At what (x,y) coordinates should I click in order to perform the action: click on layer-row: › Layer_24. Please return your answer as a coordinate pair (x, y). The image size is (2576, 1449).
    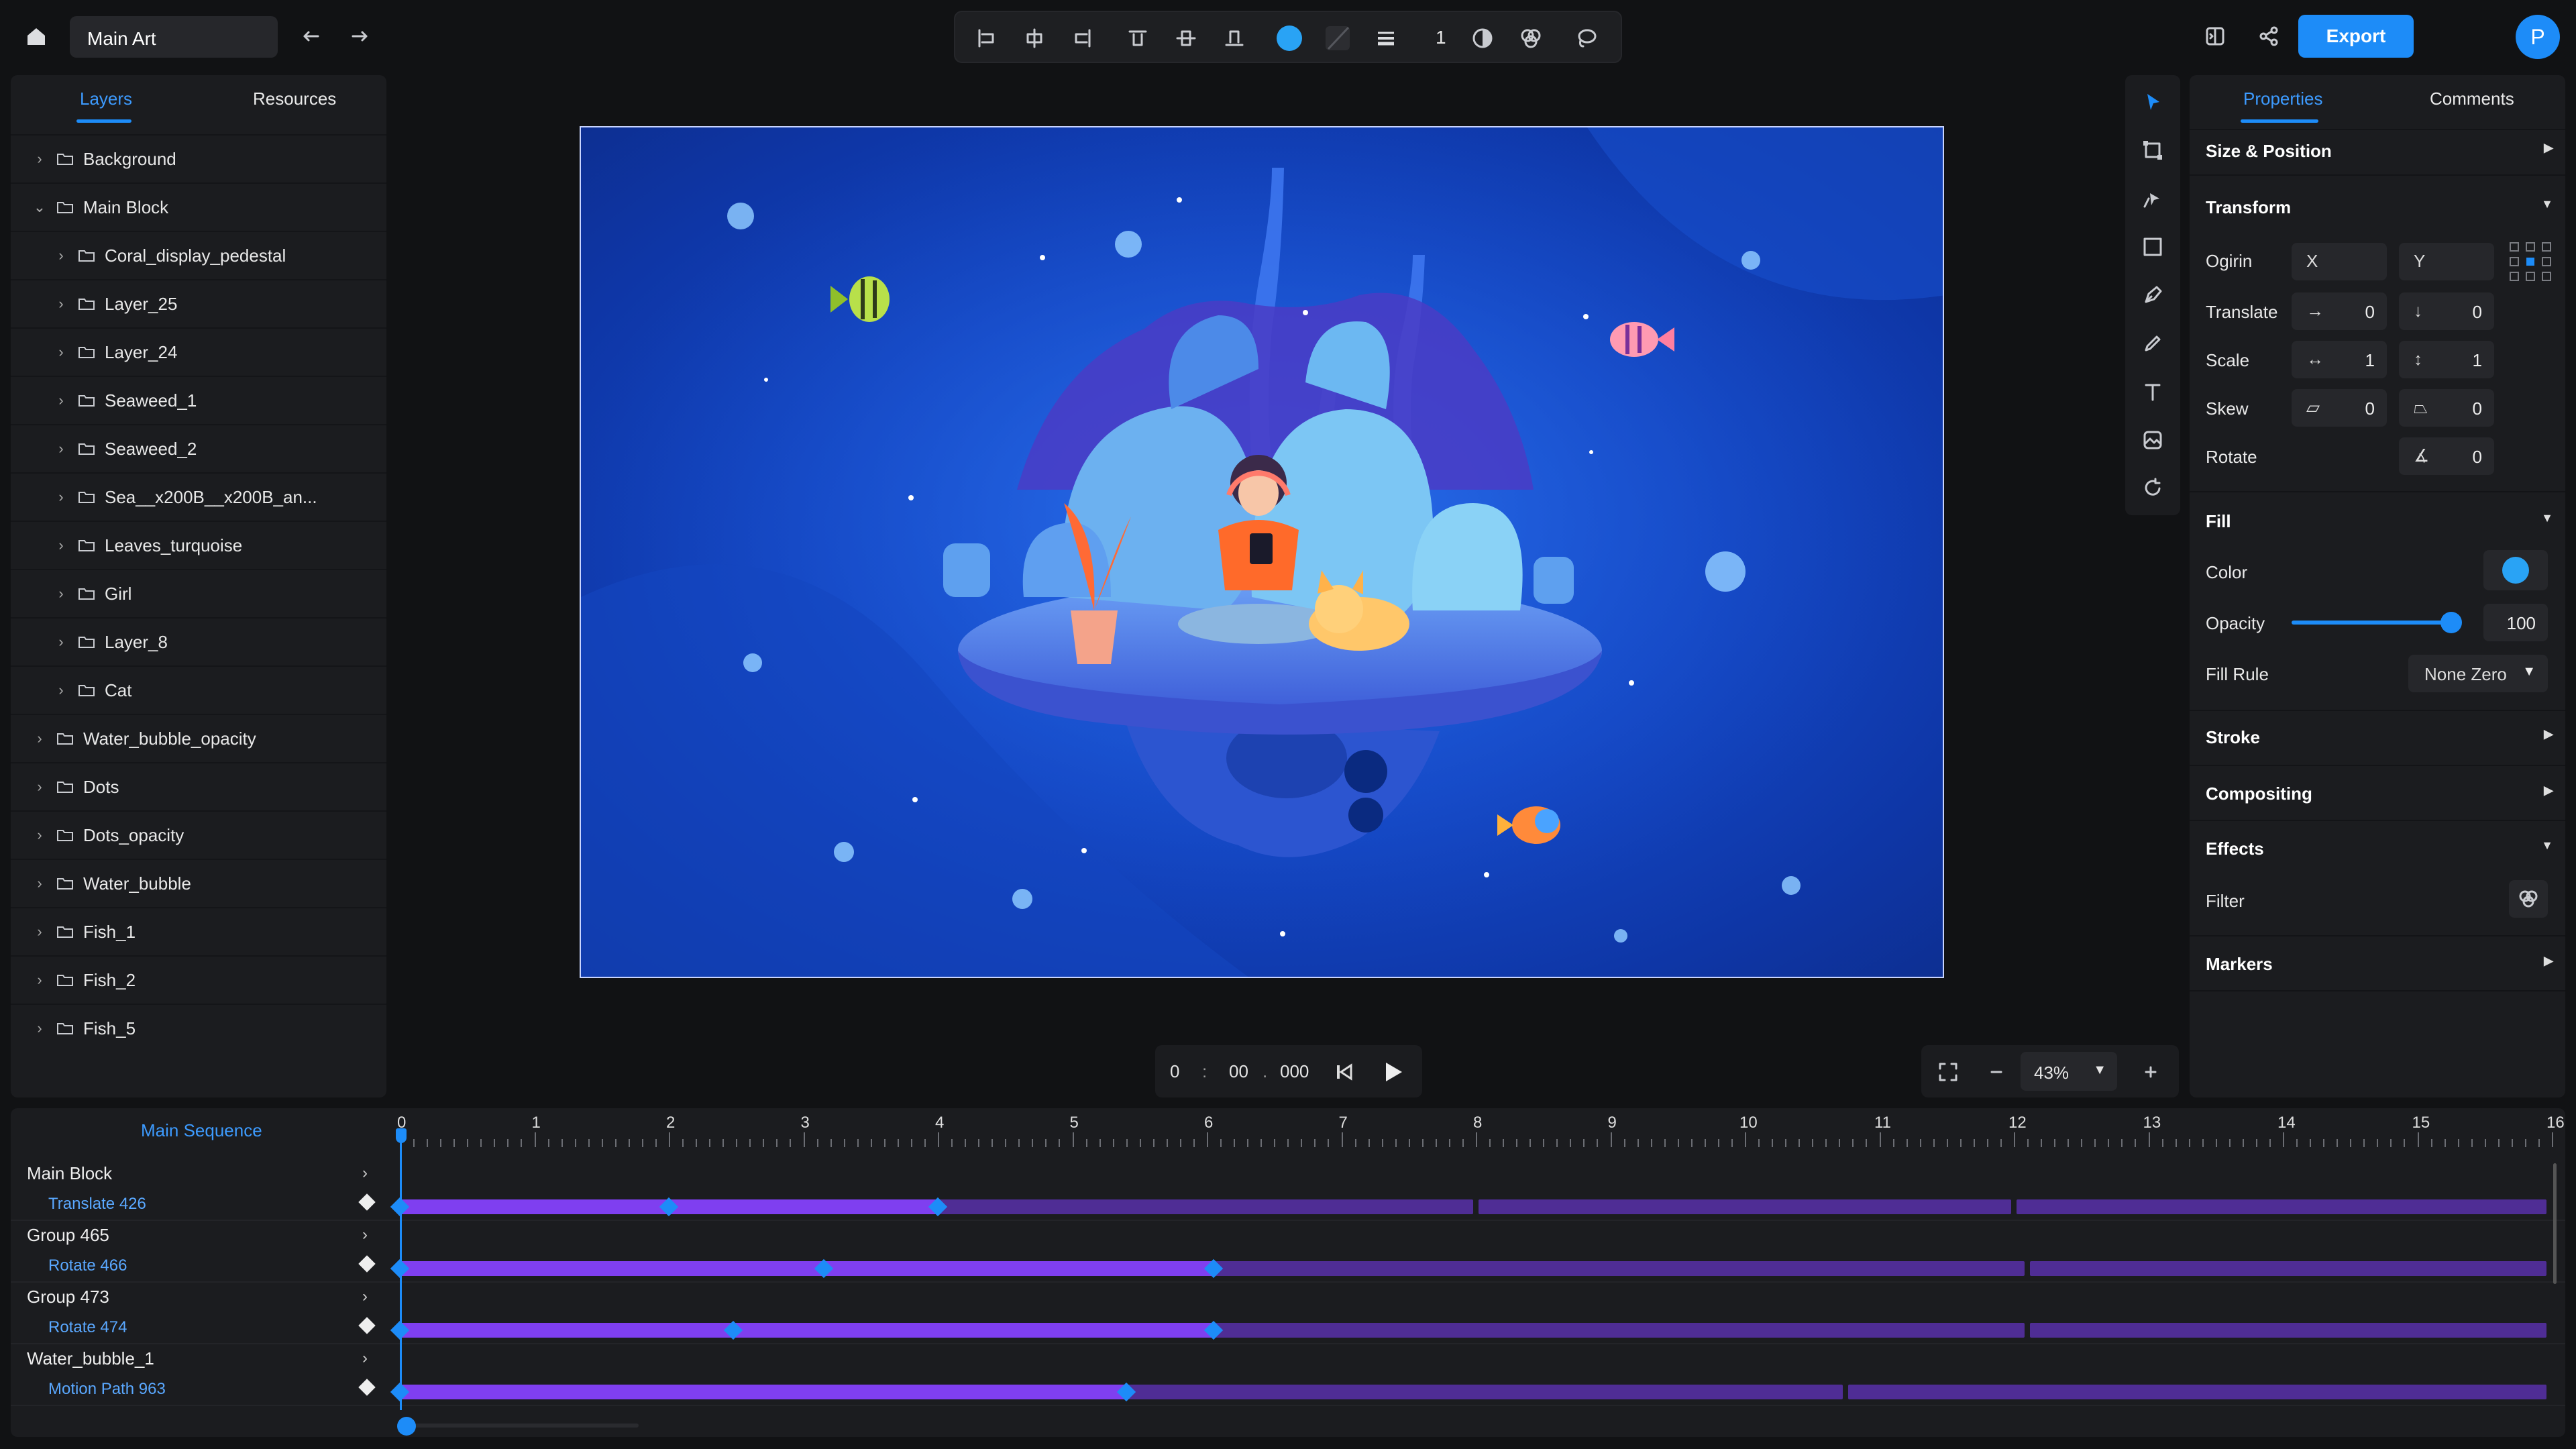
    Looking at the image, I should click on (198, 351).